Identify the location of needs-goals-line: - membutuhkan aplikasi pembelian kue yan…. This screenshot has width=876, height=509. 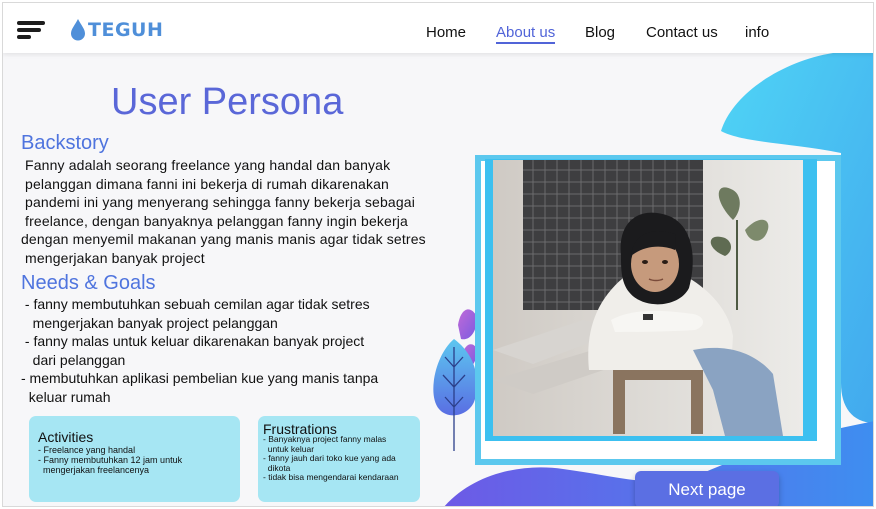
(200, 378).